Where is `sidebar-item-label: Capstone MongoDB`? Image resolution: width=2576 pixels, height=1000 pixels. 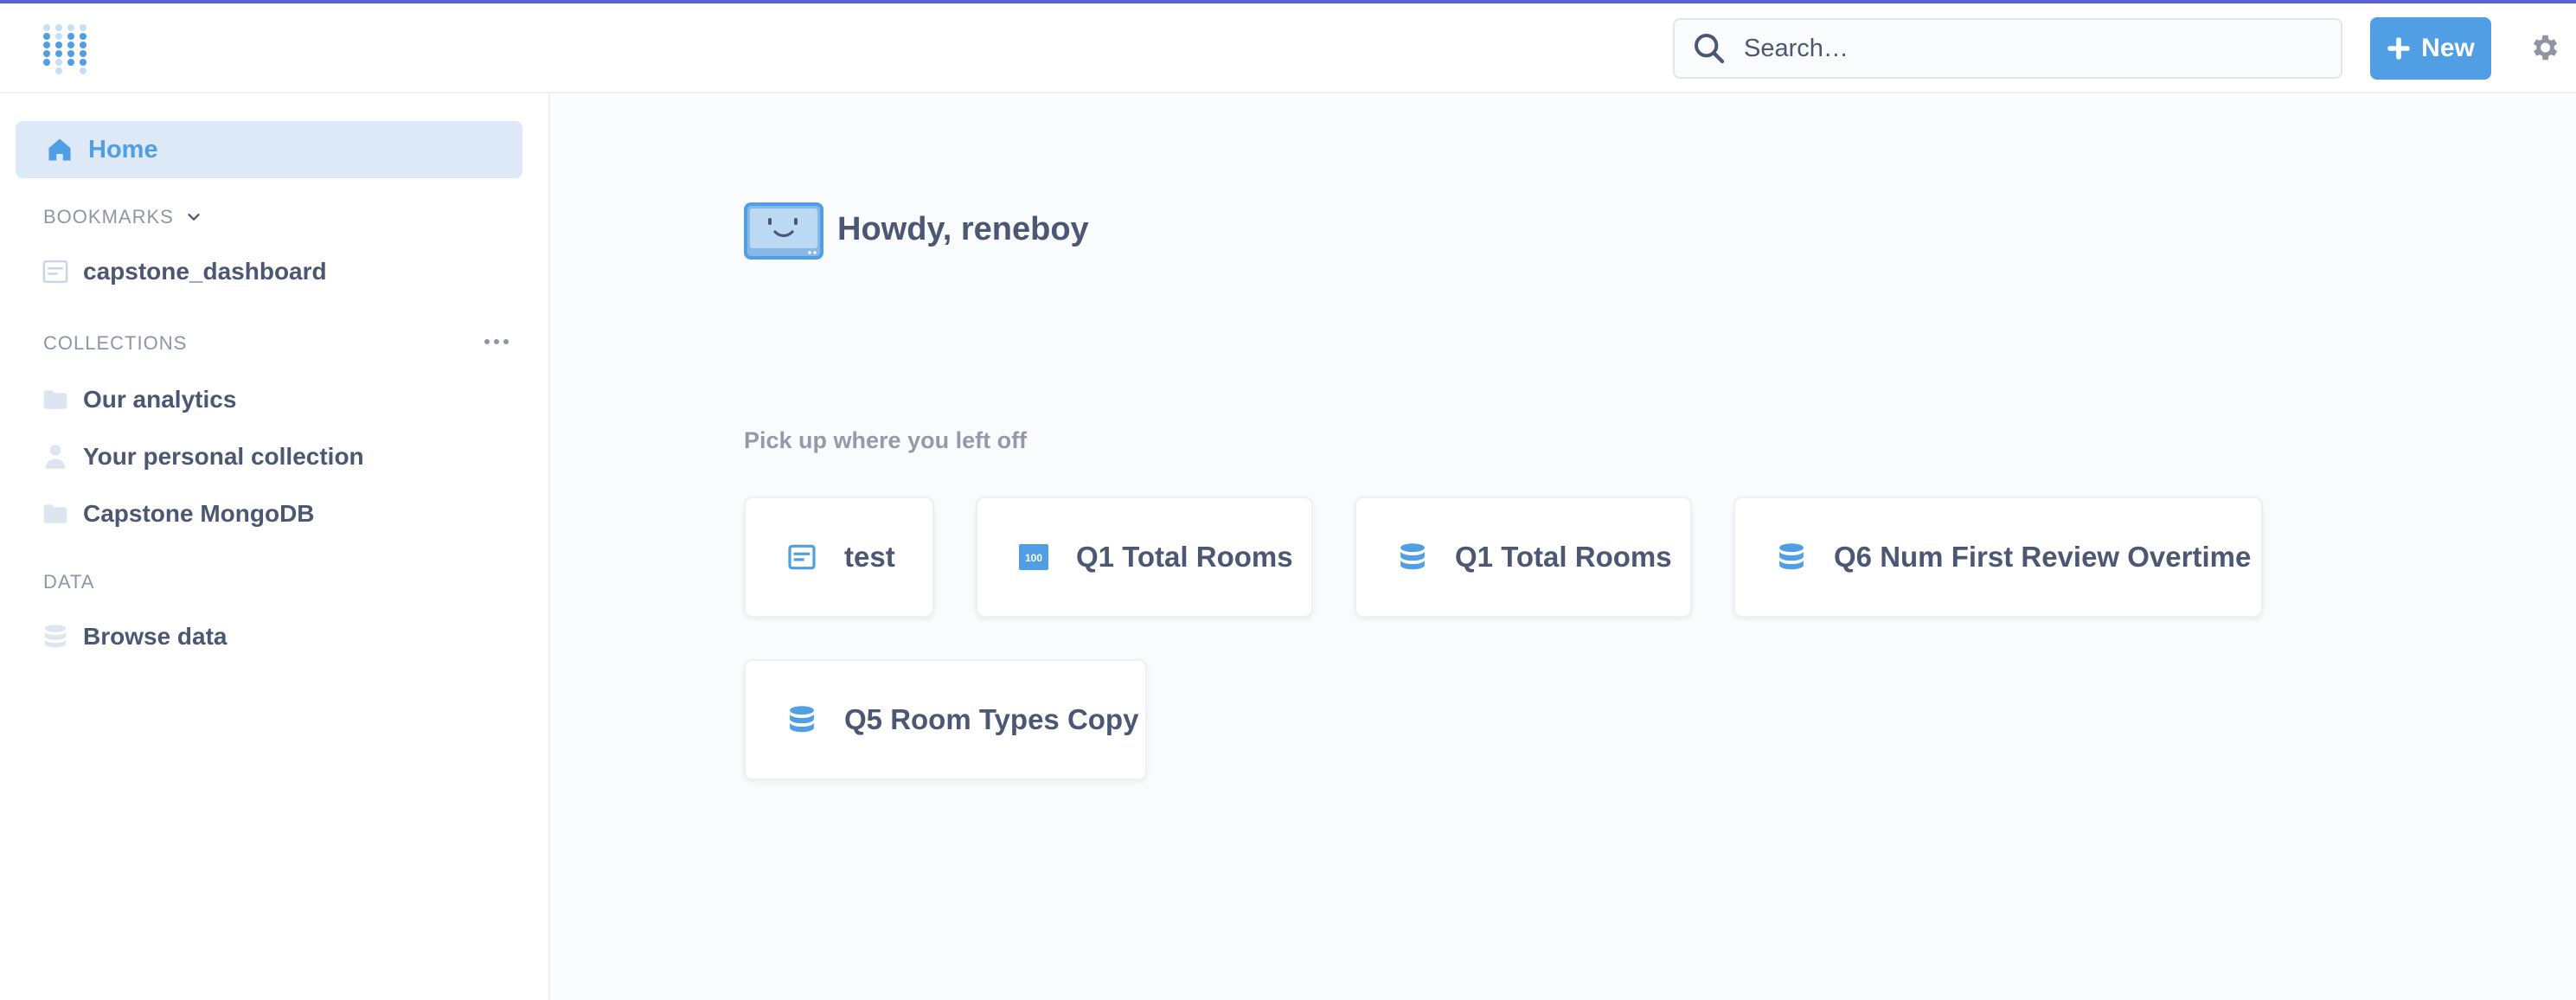
sidebar-item-label: Capstone MongoDB is located at coordinates (199, 513).